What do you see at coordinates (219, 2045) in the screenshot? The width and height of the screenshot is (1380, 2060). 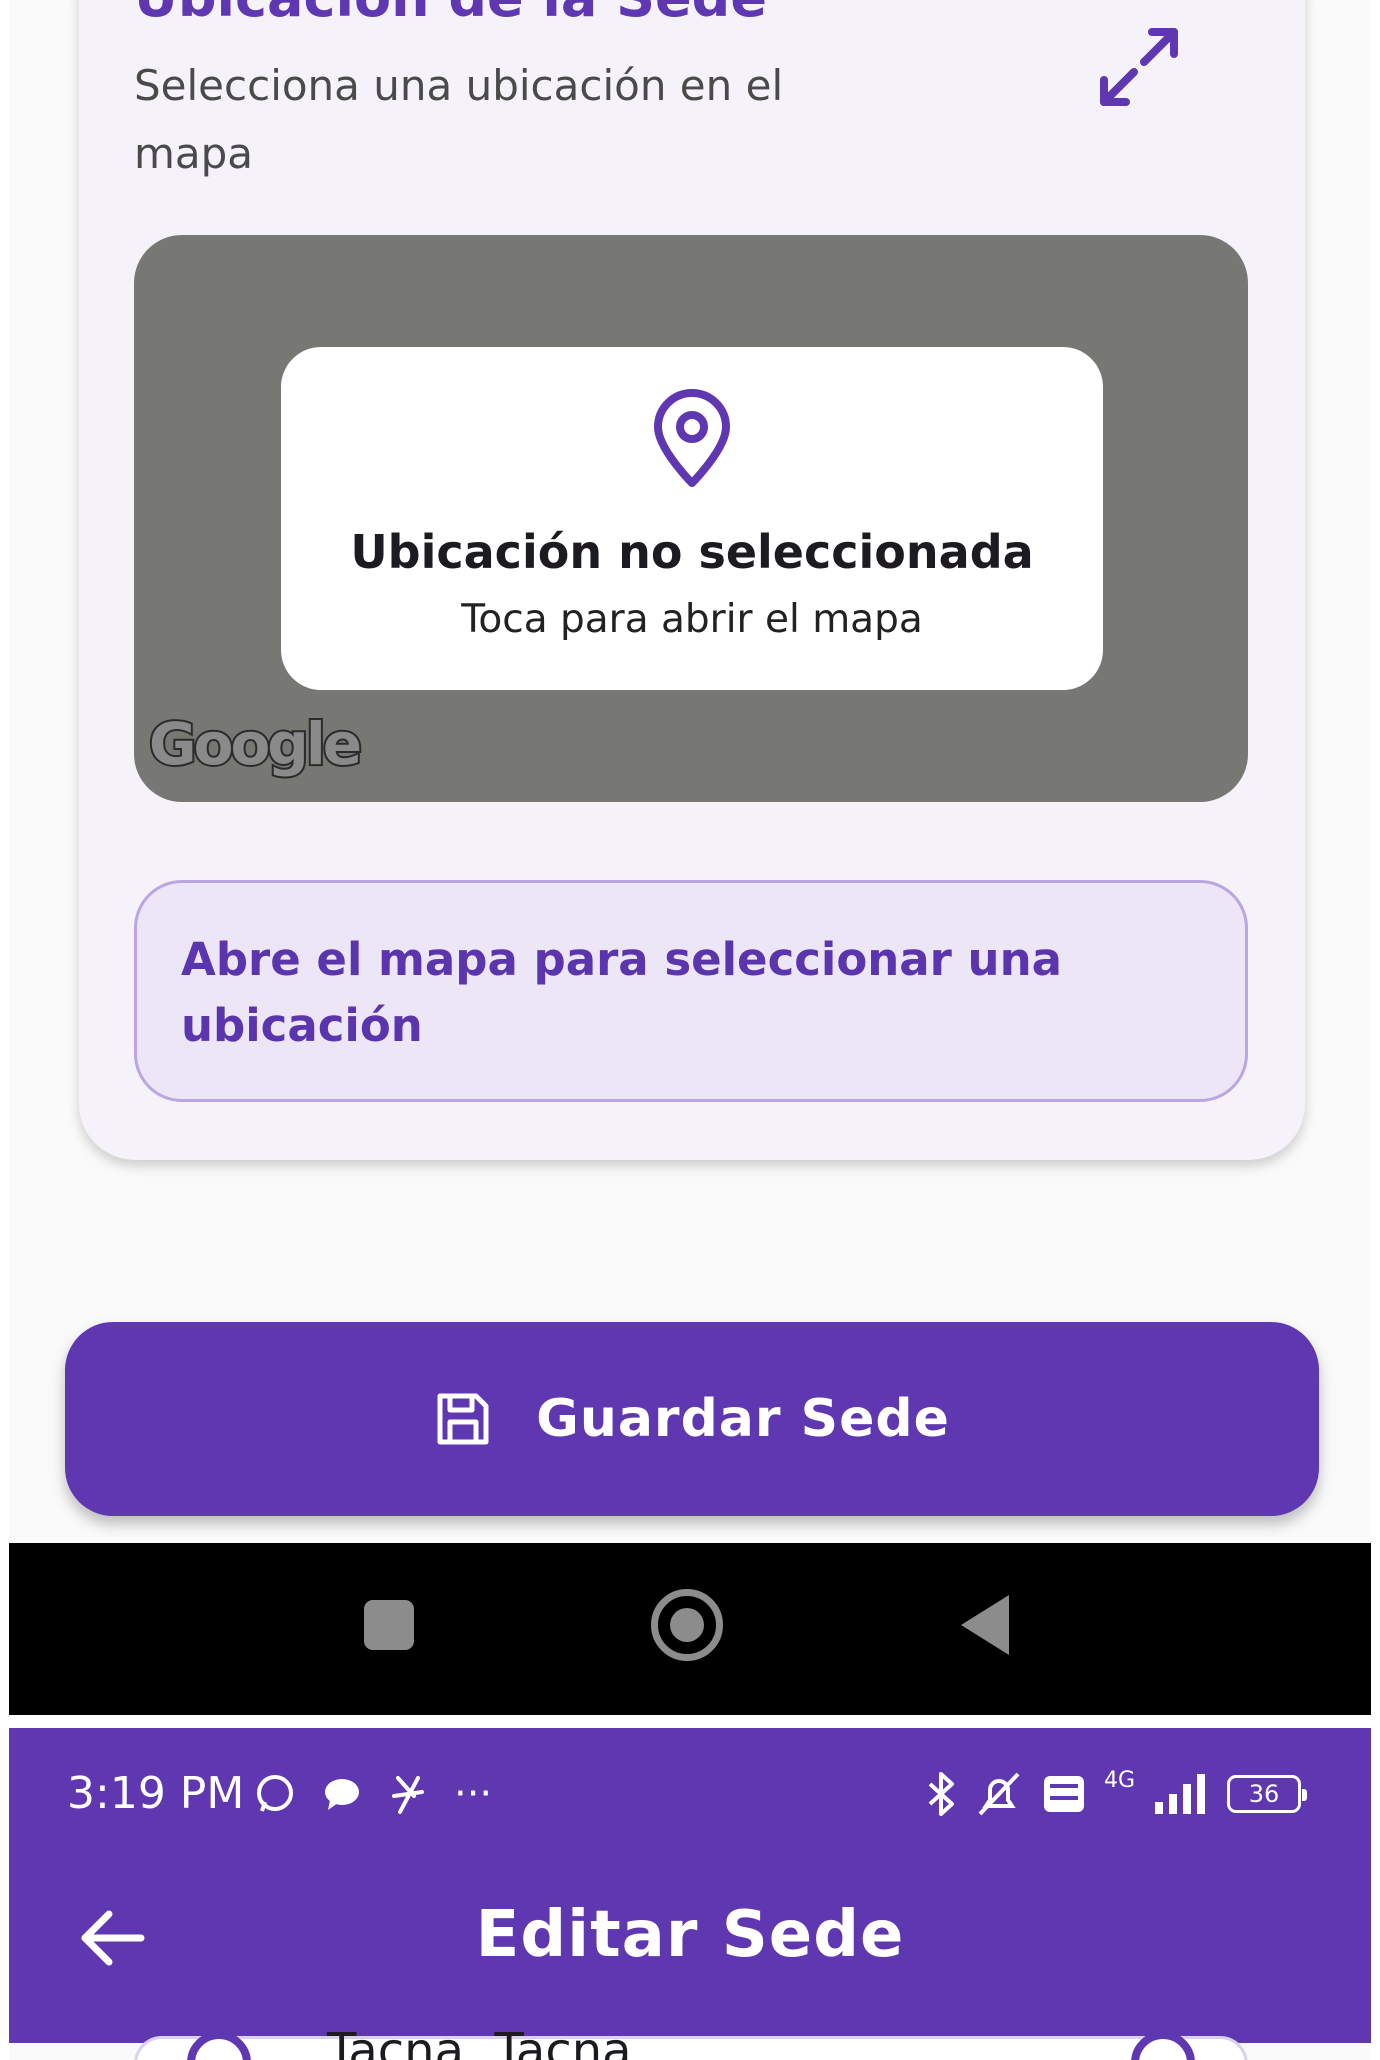 I see `location-icon` at bounding box center [219, 2045].